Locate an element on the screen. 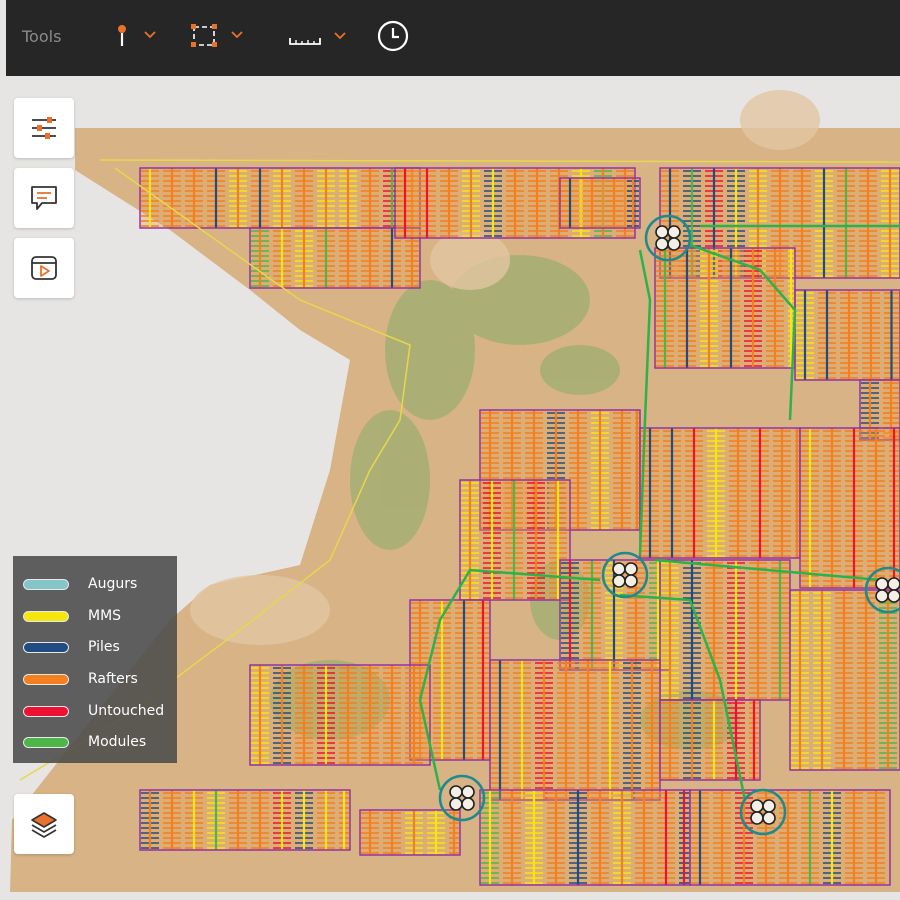 This screenshot has height=900, width=900. legend-label: Untouched is located at coordinates (126, 711).